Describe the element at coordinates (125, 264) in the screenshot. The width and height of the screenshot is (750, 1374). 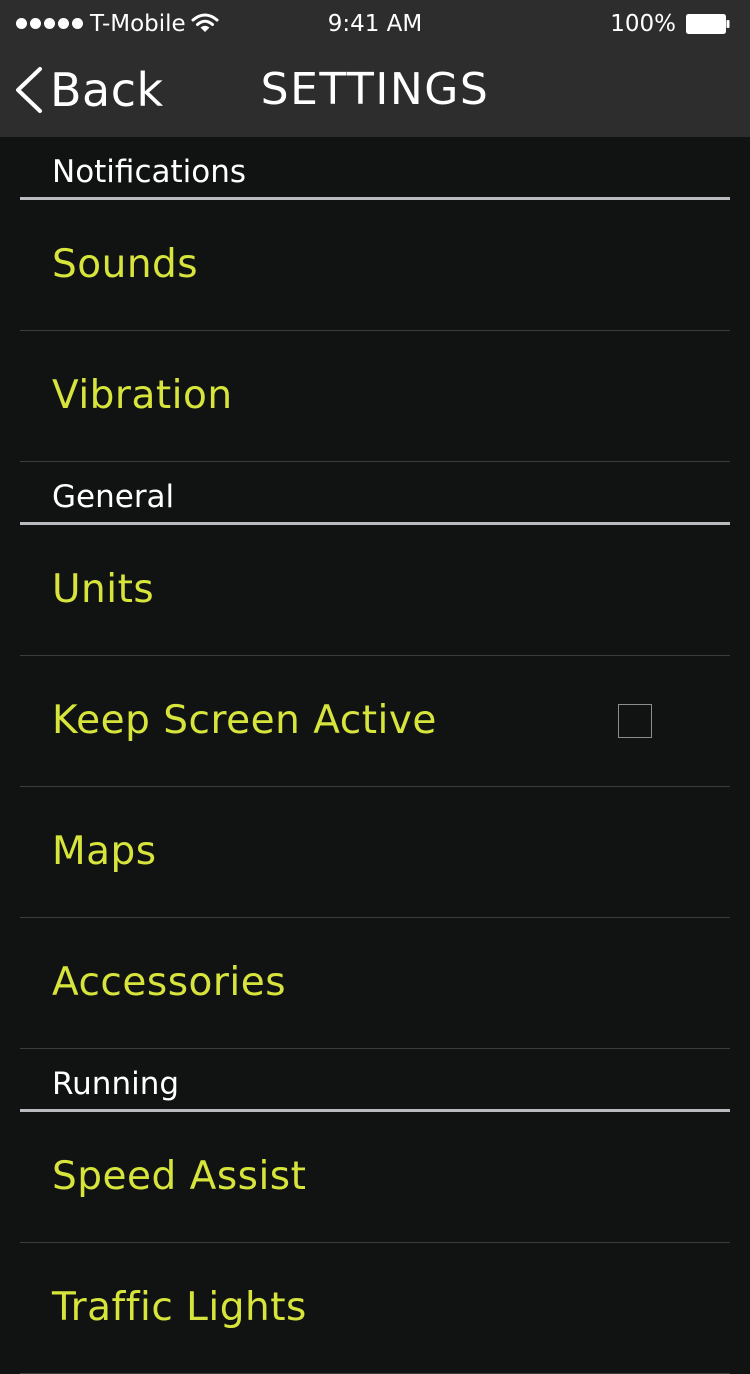
I see `settings-row-label: Sounds` at that location.